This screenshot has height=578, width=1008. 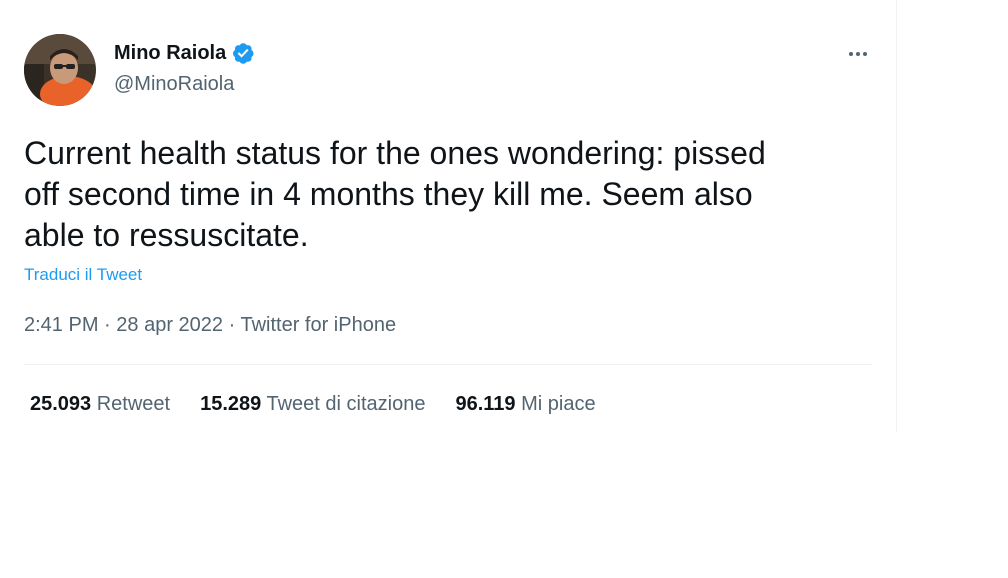 I want to click on tweet-source: Twitter for iPhone, so click(x=318, y=325).